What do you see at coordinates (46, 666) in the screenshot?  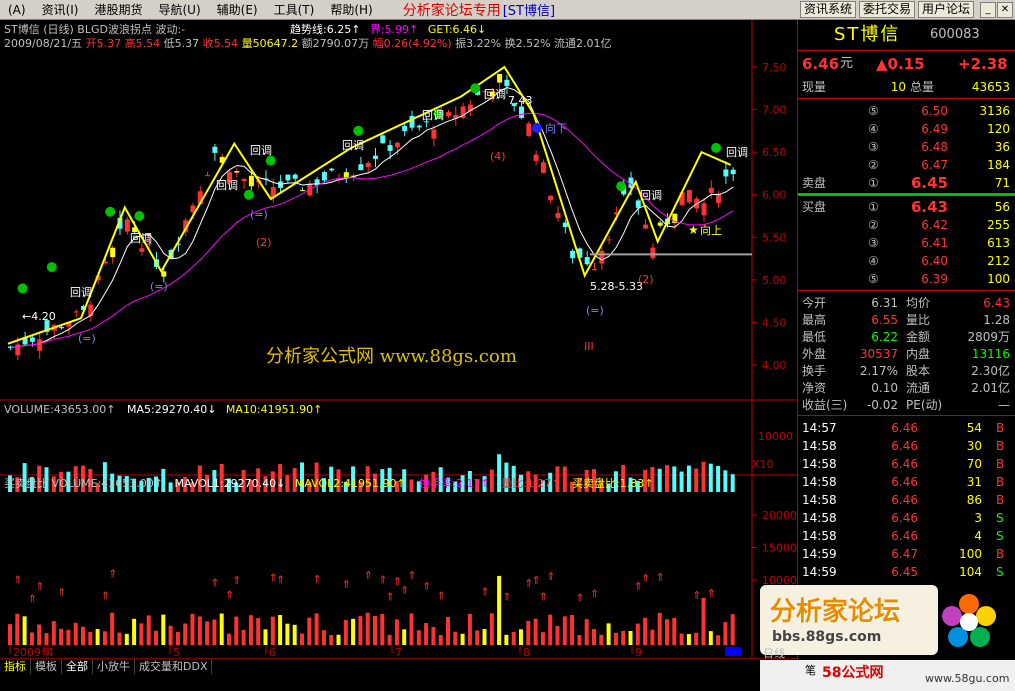 I see `tab-template: 模板` at bounding box center [46, 666].